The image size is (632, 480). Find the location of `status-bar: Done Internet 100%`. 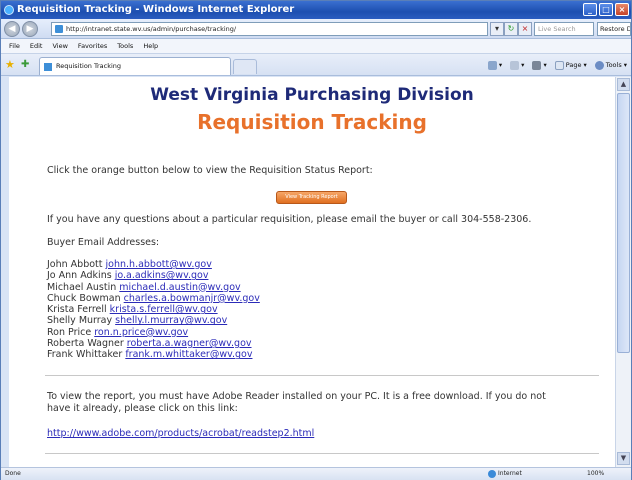

status-bar: Done Internet 100% is located at coordinates (316, 473).